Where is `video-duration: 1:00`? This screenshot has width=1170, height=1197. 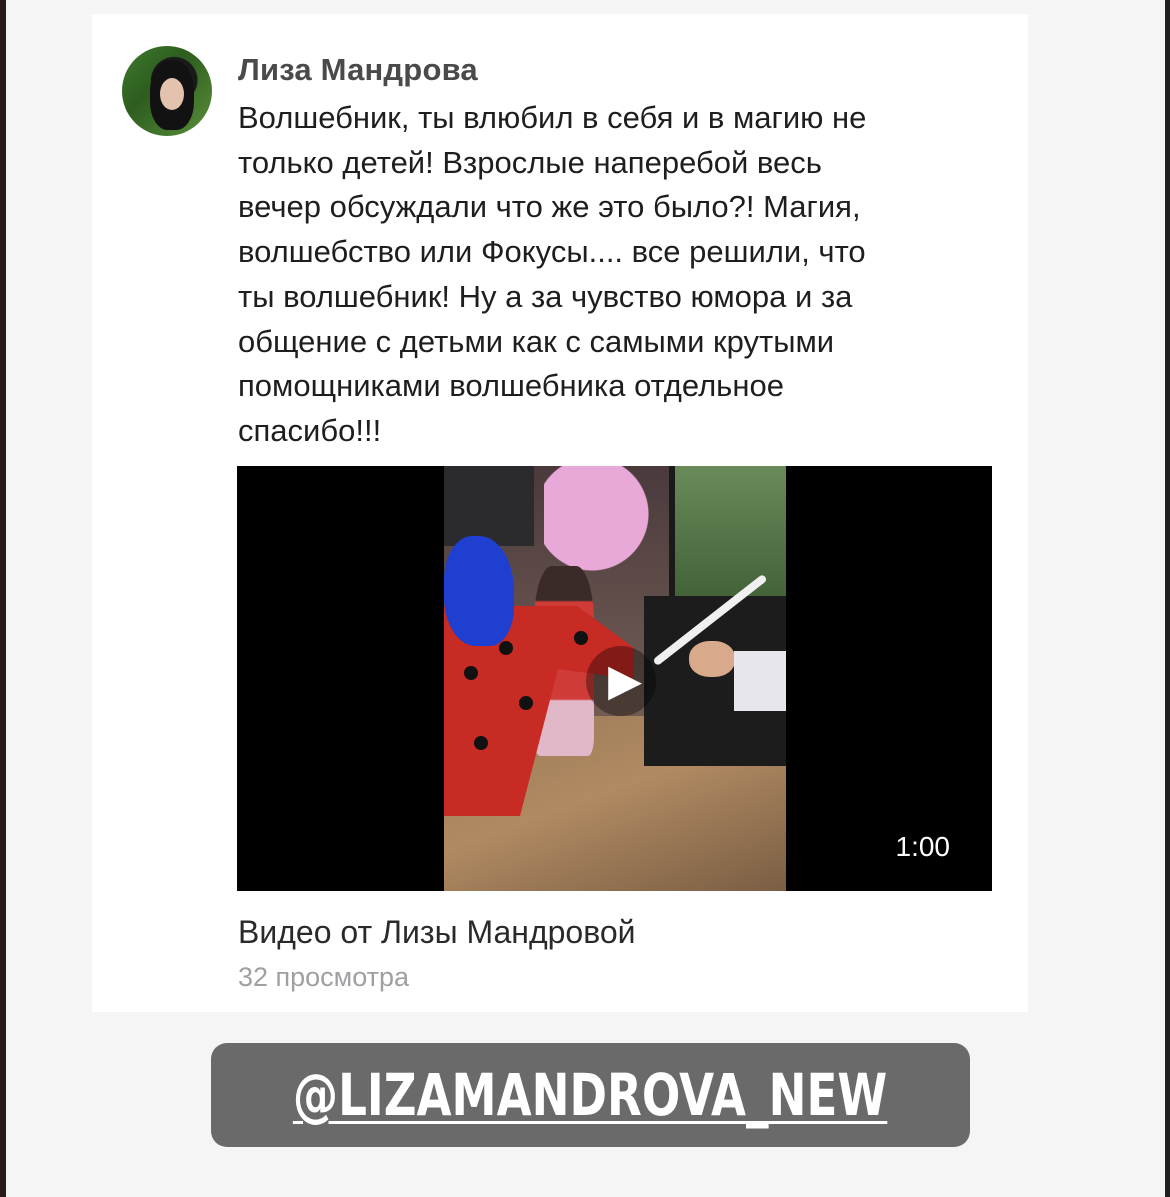 video-duration: 1:00 is located at coordinates (923, 846).